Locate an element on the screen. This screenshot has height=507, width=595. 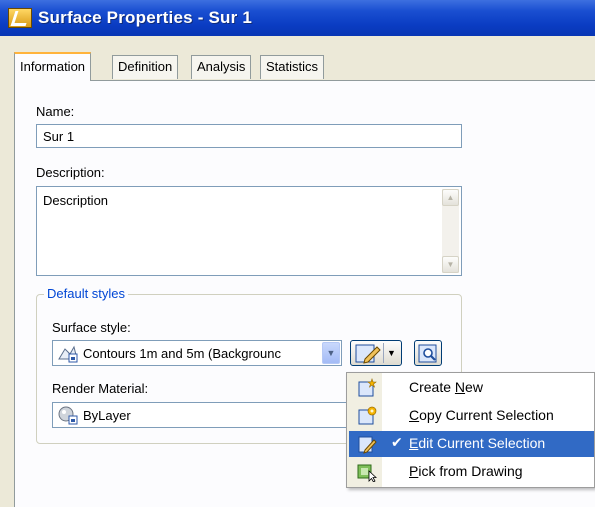
menu-item-label: Pick from Drawing is located at coordinates (466, 471).